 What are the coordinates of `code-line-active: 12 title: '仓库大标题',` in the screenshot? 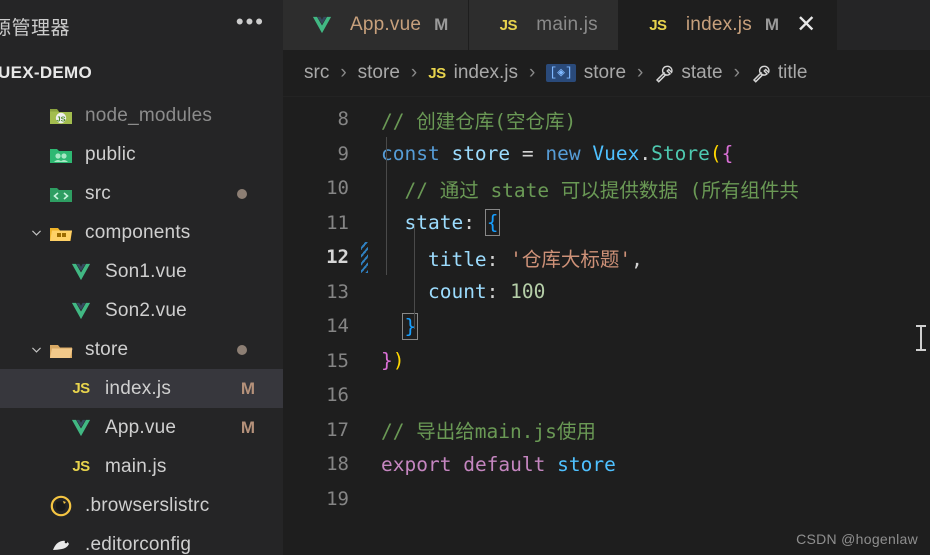 It's located at (606, 257).